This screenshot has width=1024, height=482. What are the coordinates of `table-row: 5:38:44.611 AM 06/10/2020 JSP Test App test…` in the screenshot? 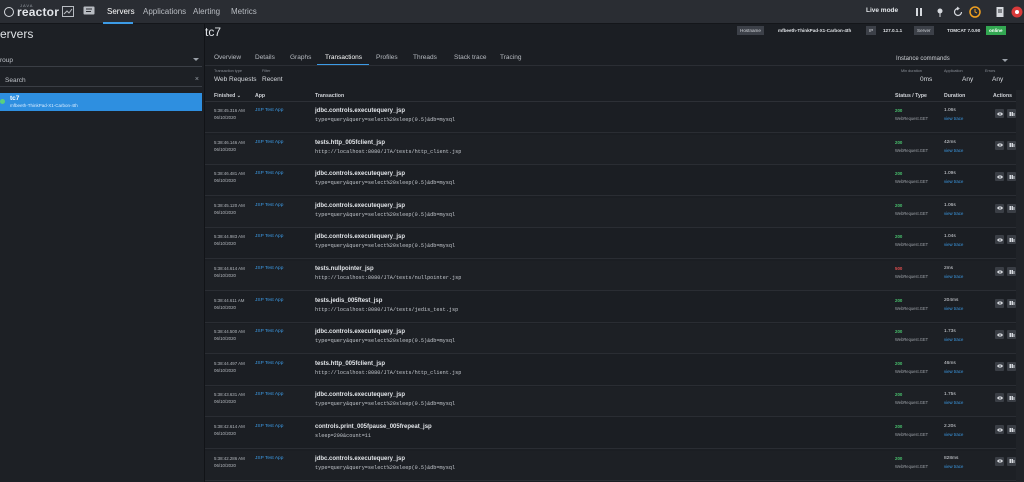 It's located at (614, 308).